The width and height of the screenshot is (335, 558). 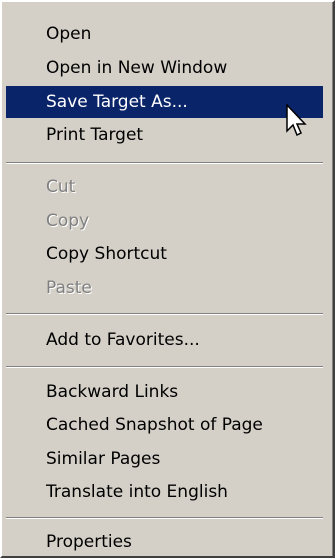 I want to click on menu-item-open-in-new-window: Open in New Window, so click(x=164, y=68).